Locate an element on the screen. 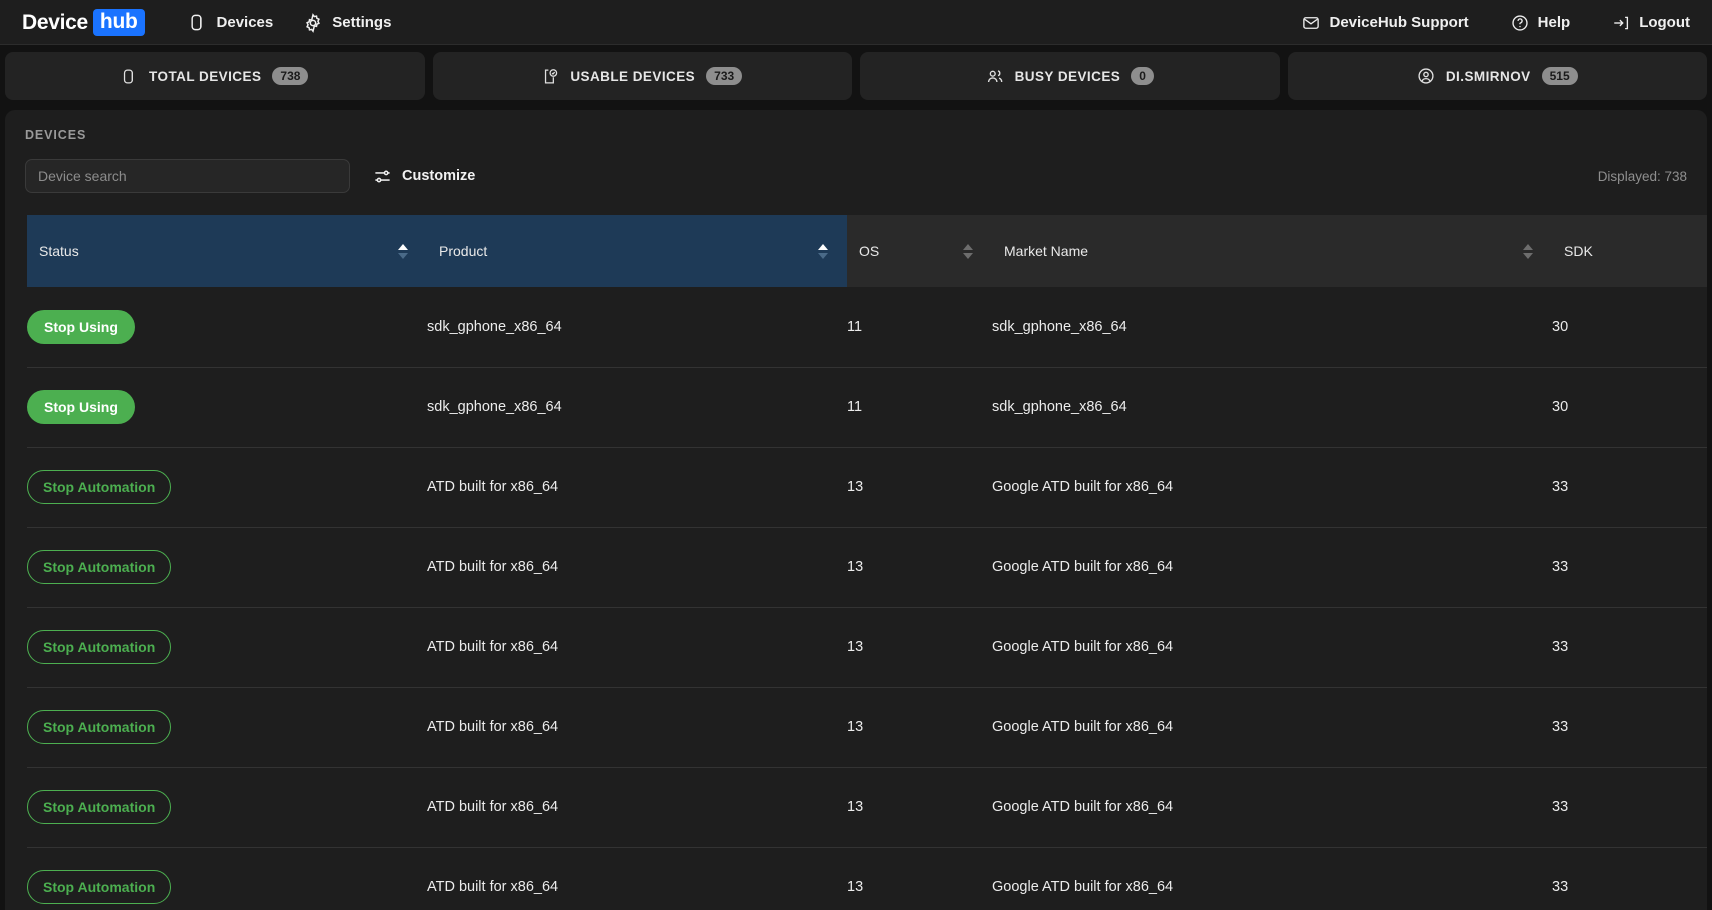 This screenshot has height=910, width=1712. nav-item-help: Help is located at coordinates (1541, 23).